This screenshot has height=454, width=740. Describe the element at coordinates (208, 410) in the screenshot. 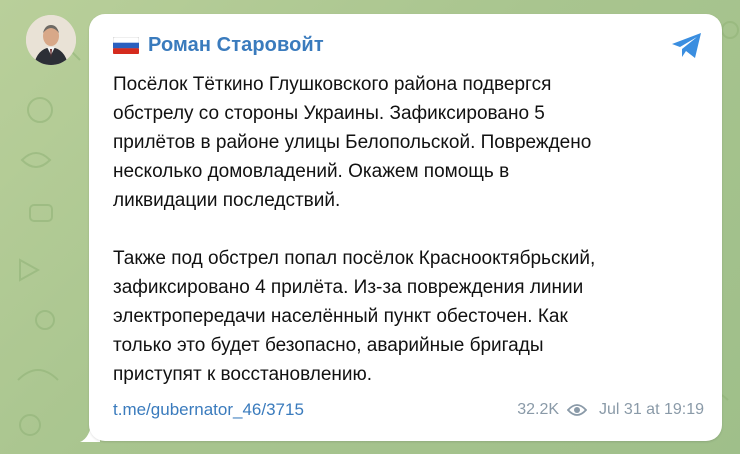

I see `post-link: t.me/gubernator_46/3715` at that location.